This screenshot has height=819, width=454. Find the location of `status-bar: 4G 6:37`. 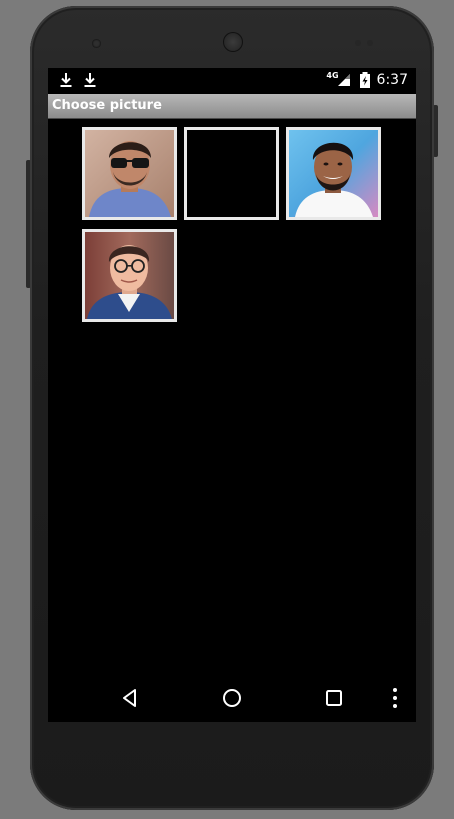

status-bar: 4G 6:37 is located at coordinates (232, 80).